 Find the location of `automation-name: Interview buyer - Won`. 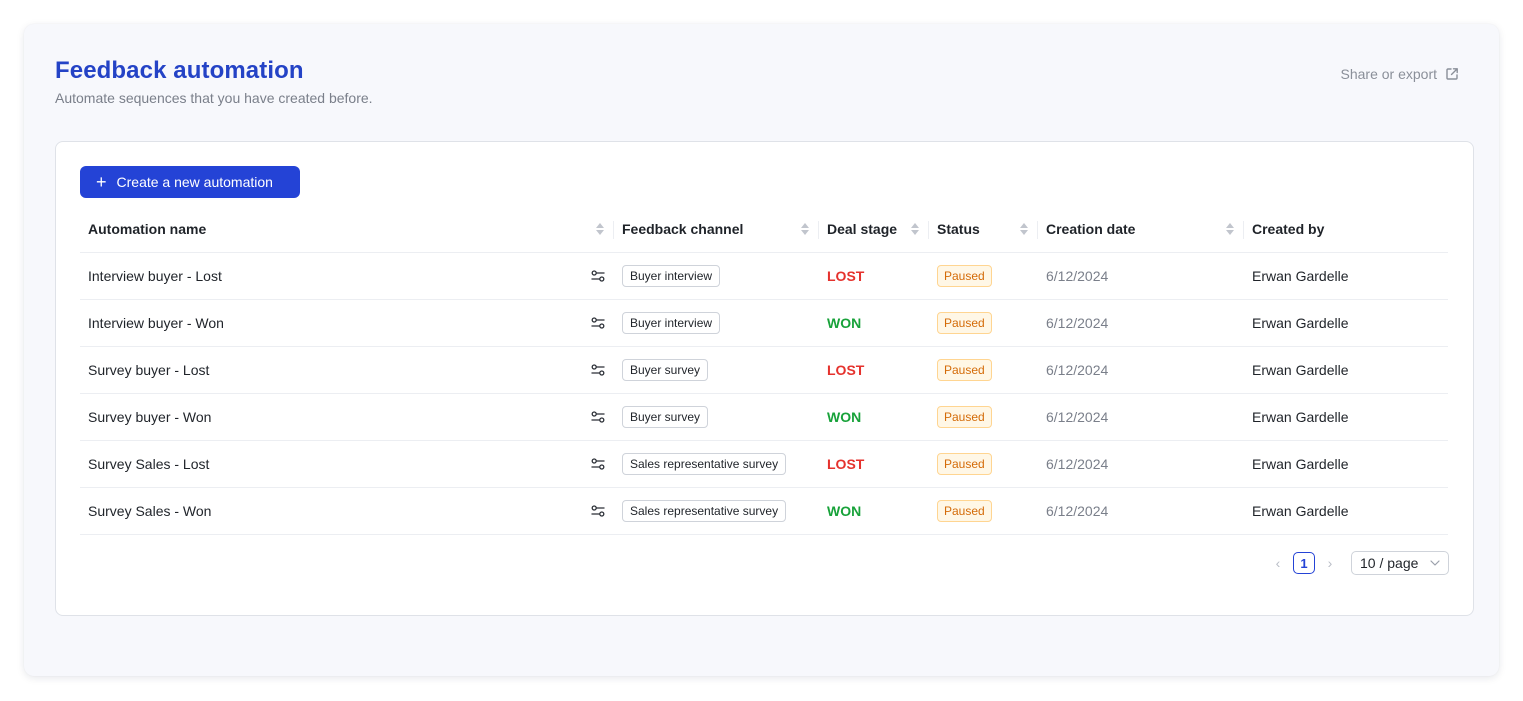

automation-name: Interview buyer - Won is located at coordinates (156, 323).